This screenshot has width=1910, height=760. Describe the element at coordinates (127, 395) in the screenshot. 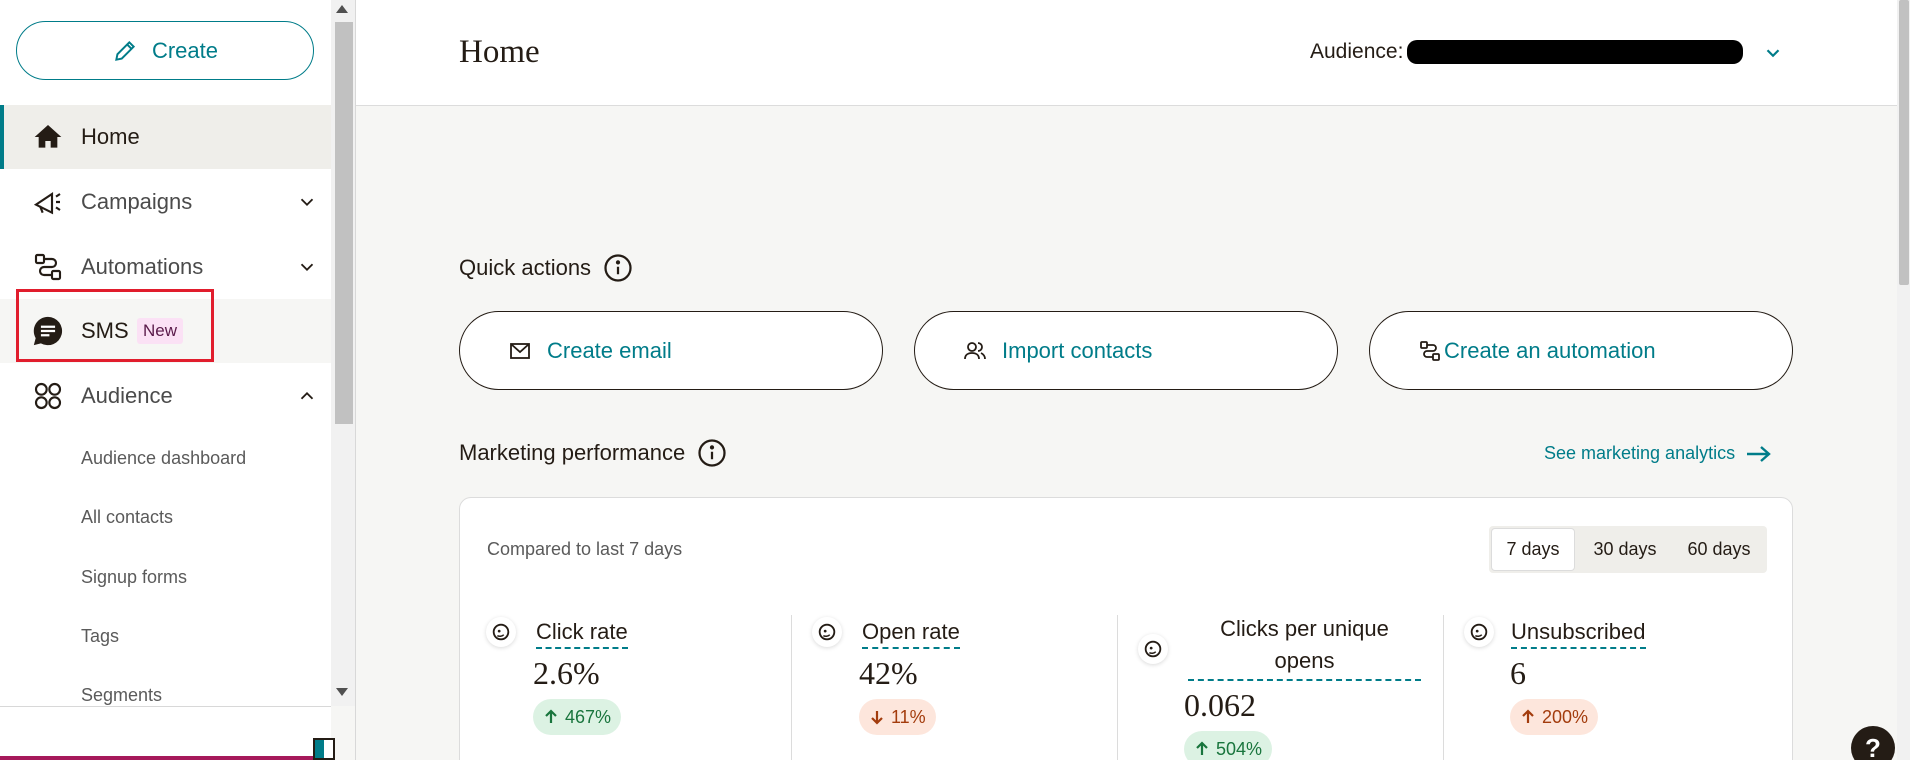

I see `sidebar-item-label: Audience` at that location.